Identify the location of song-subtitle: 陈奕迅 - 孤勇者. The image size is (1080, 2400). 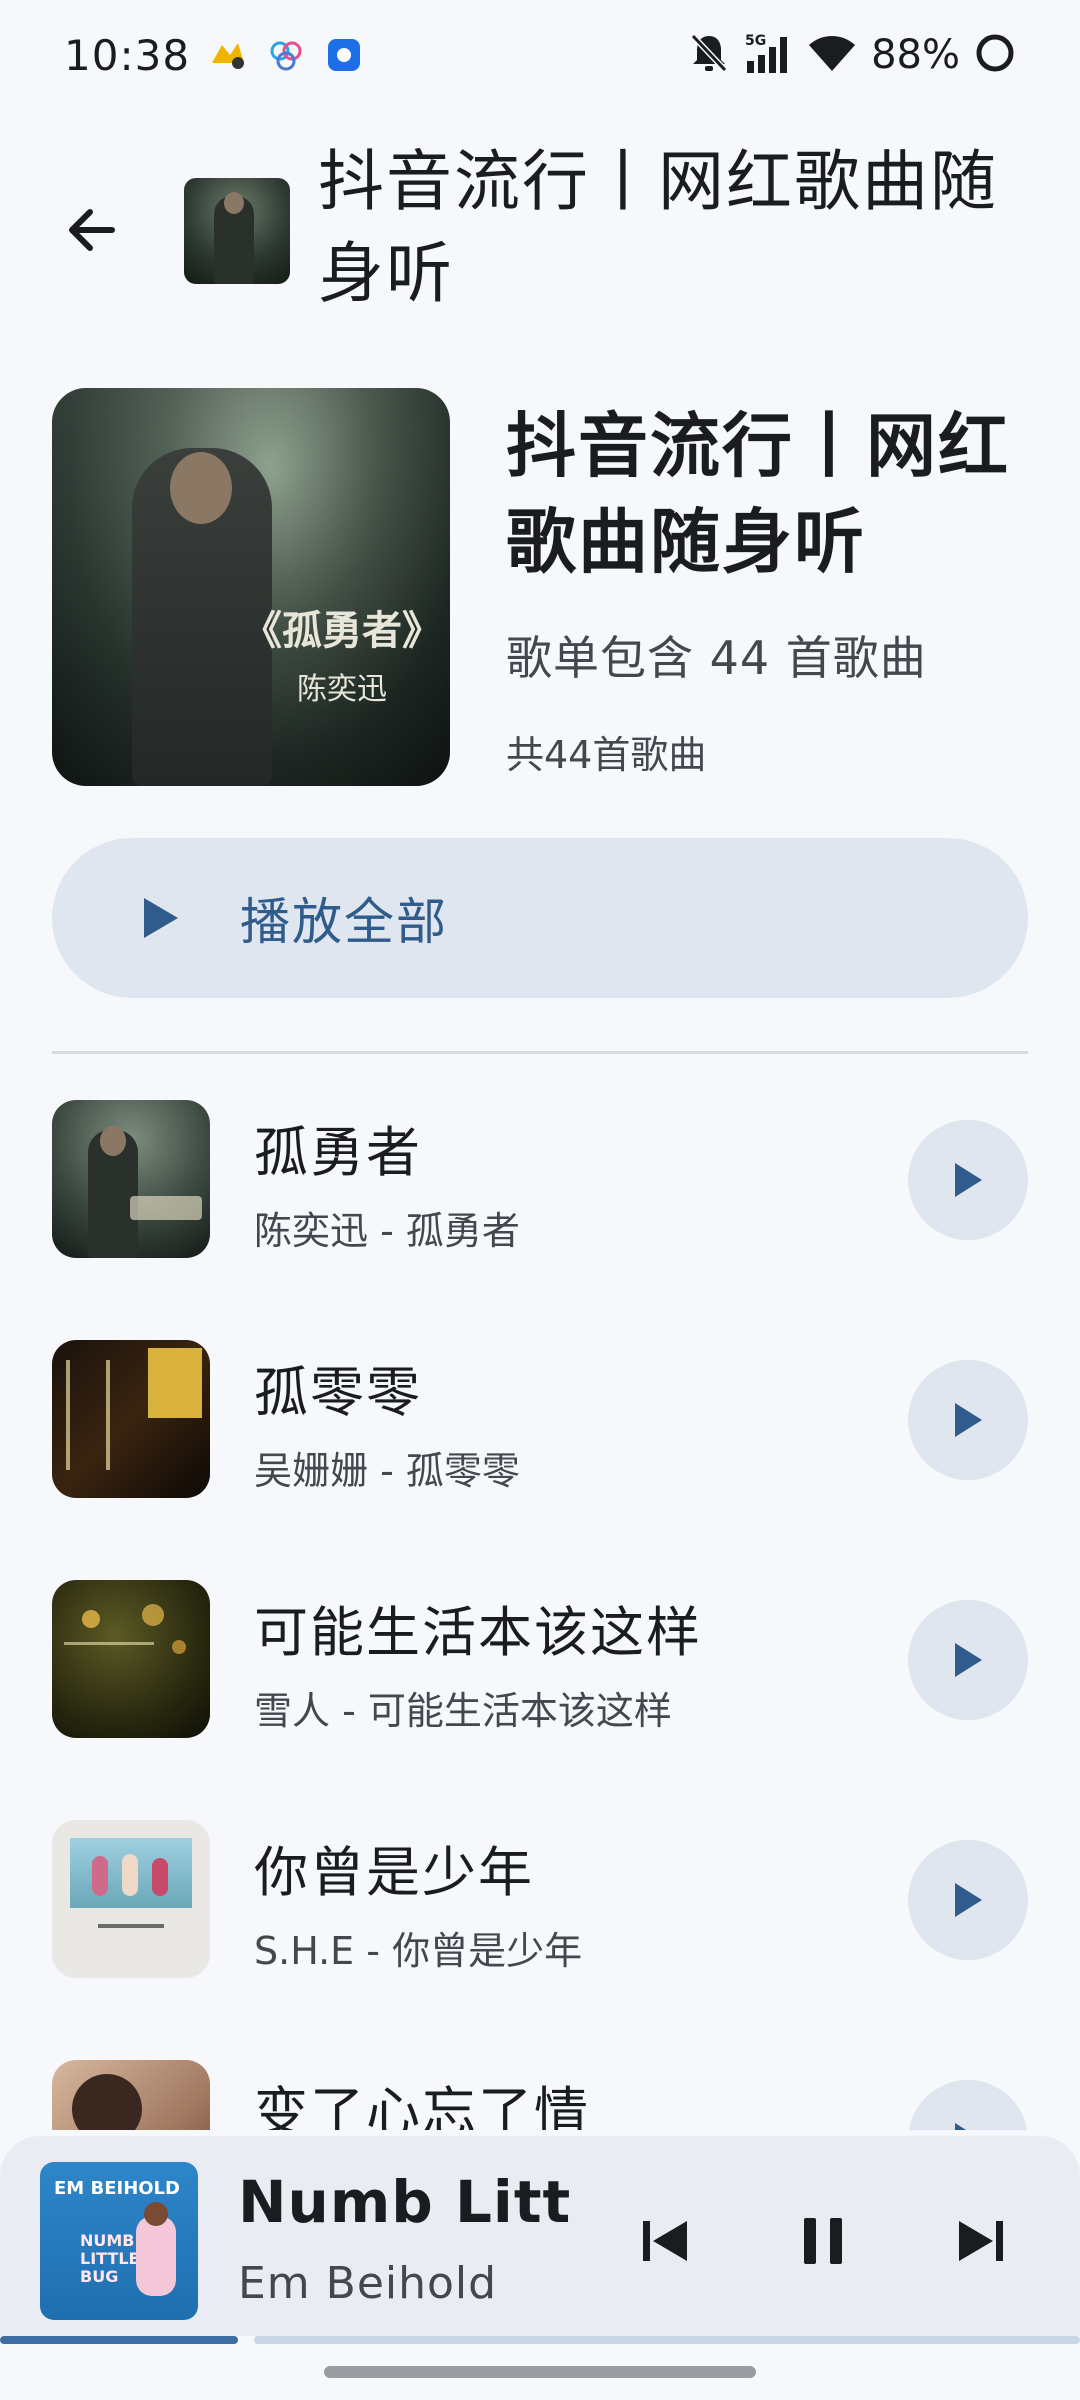
(387, 1231).